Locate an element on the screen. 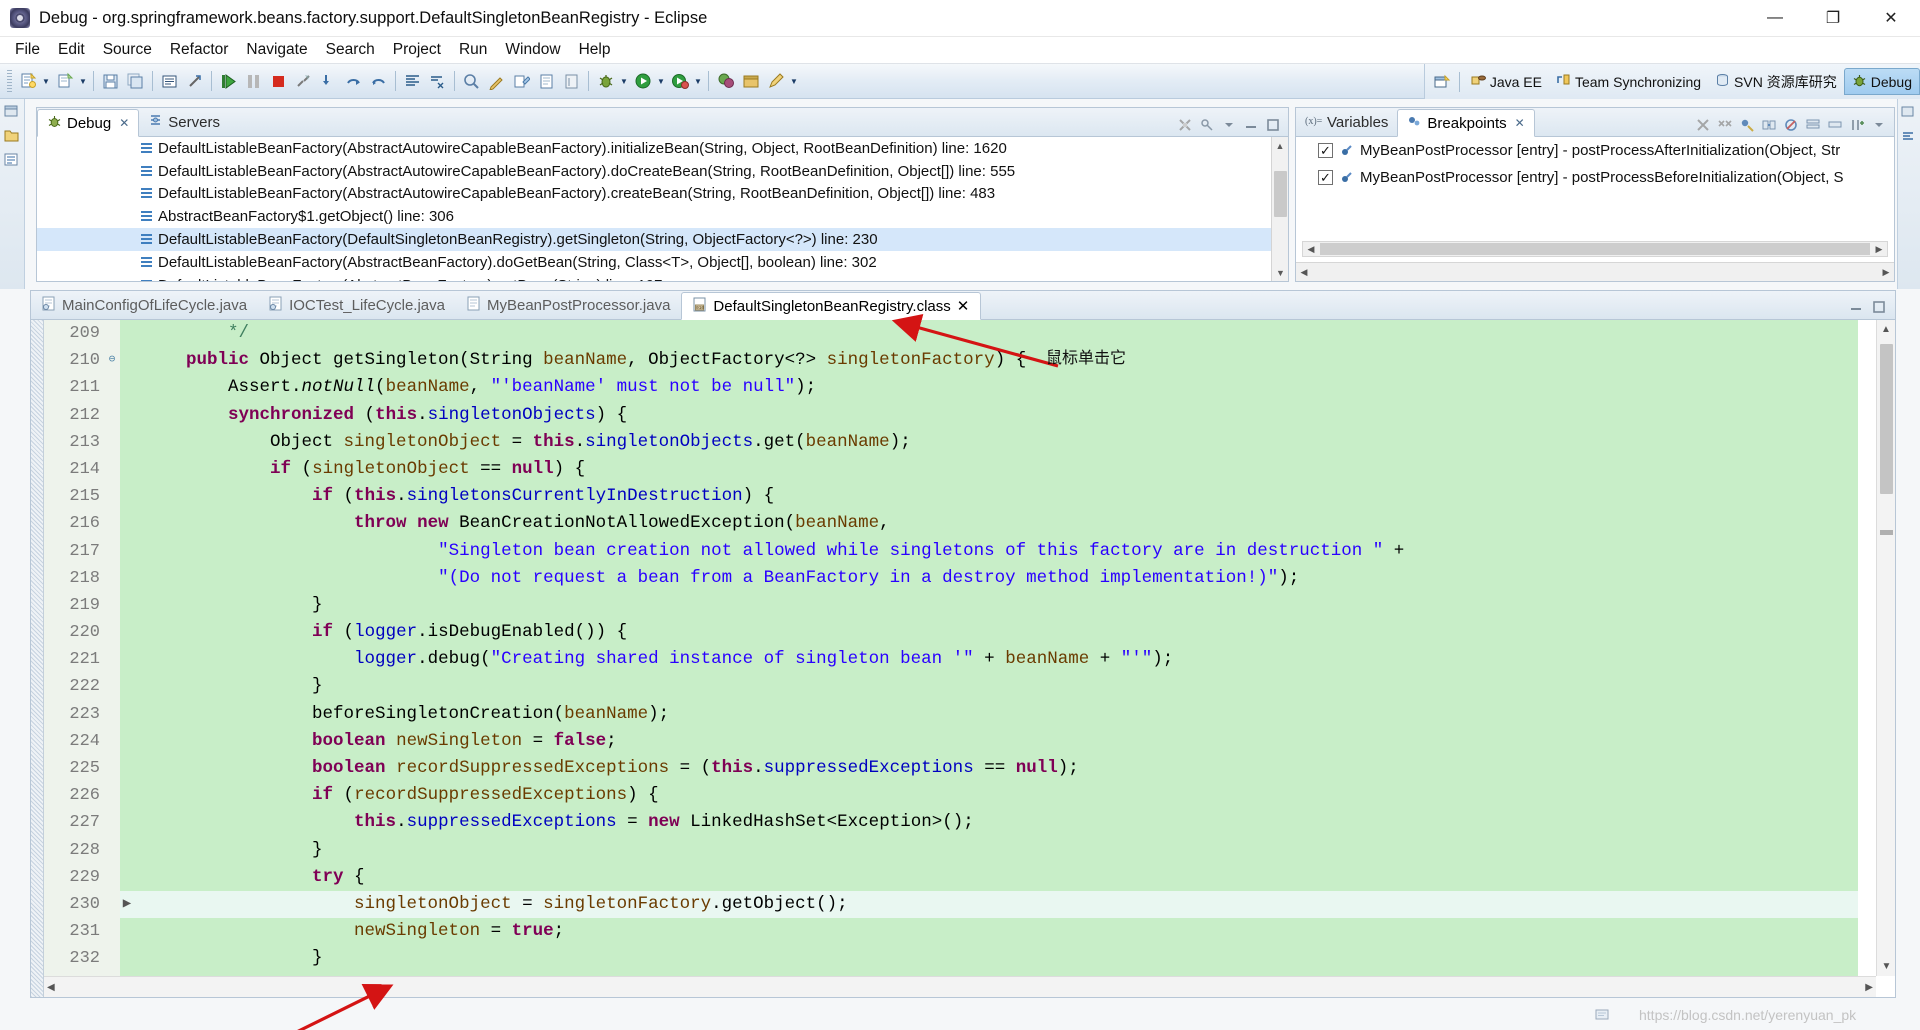  editor-tab-defaultsingletonbeanregistry: 010 DefaultSingletonBeanRegistry.class ✕ is located at coordinates (831, 306).